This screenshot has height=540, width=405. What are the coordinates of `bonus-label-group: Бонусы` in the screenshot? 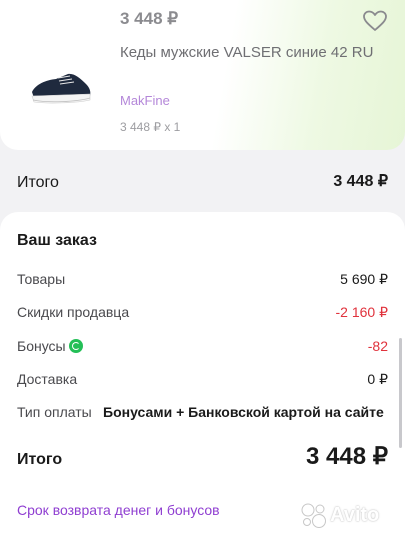 It's located at (50, 346).